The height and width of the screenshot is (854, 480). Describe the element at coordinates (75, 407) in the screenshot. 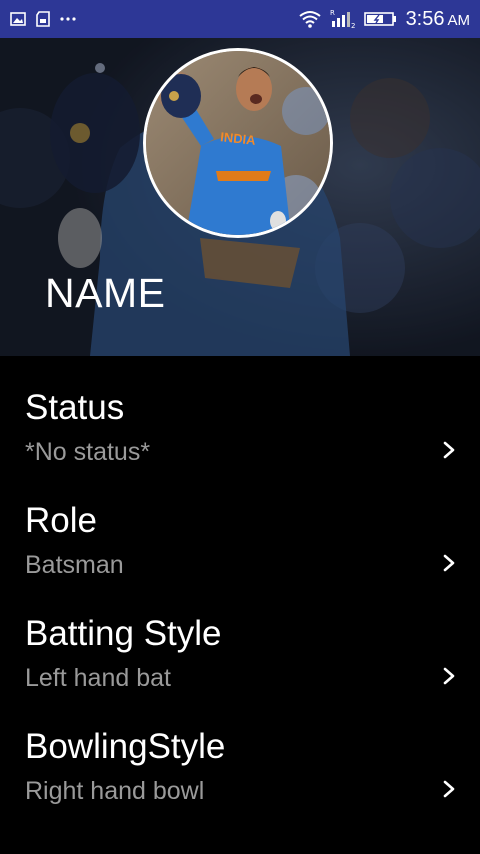

I see `item-title: Status` at that location.